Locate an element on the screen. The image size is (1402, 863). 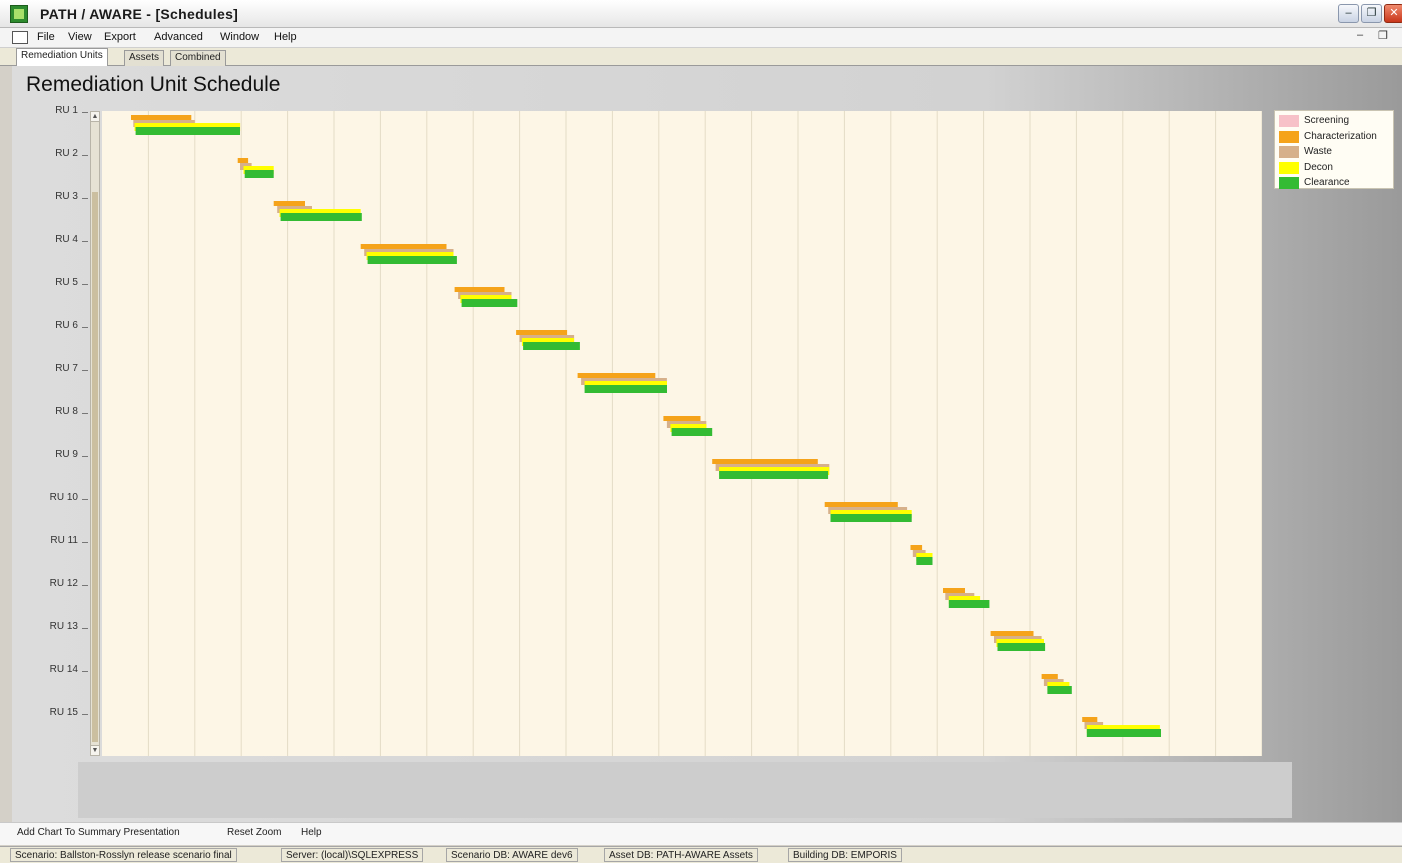
bar-characterization-ru15 is located at coordinates (1090, 719).